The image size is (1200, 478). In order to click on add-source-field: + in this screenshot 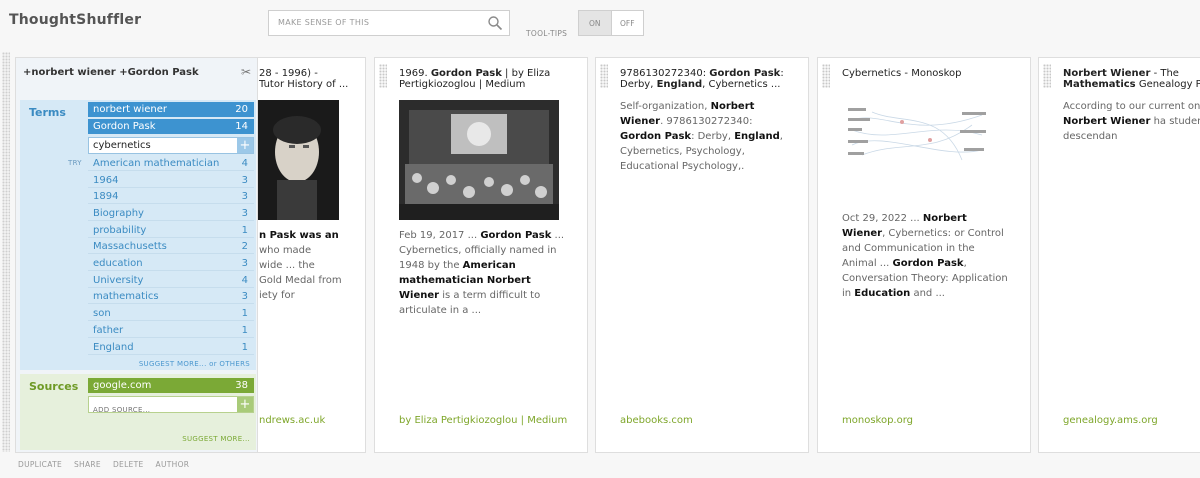, I will do `click(171, 407)`.